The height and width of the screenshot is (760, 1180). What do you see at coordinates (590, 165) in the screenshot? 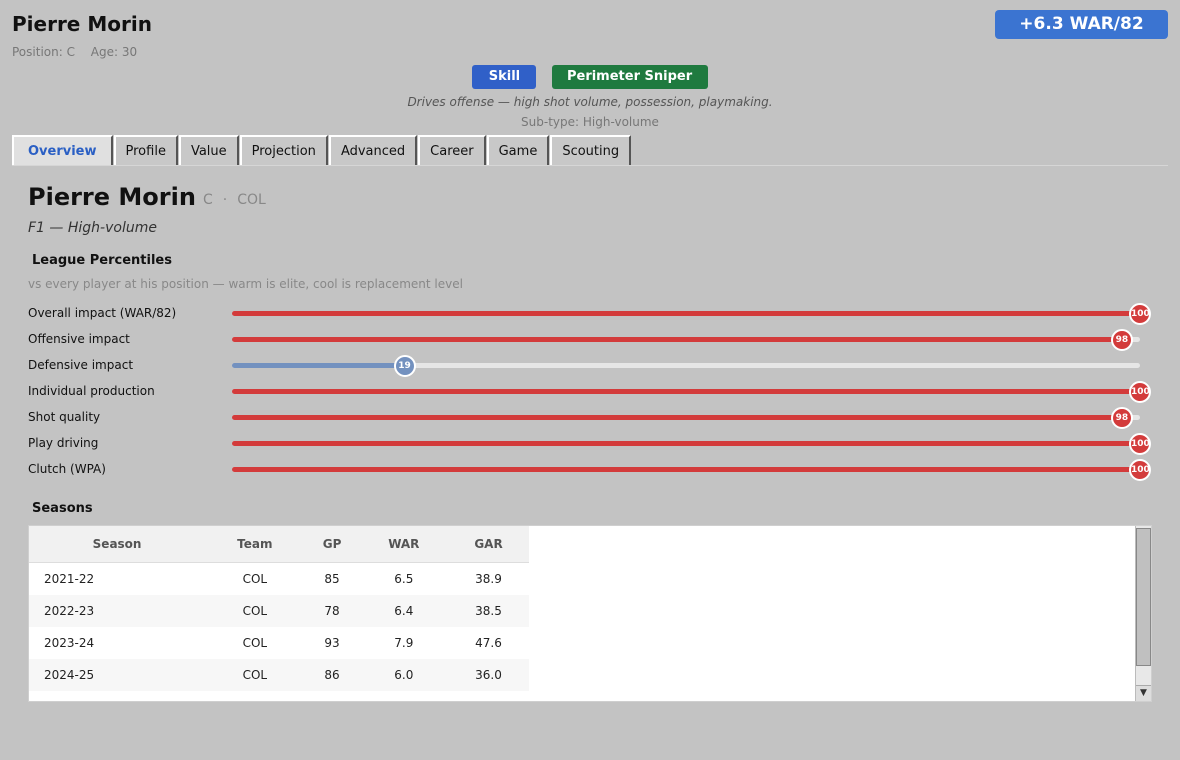
I see `tab-divider` at bounding box center [590, 165].